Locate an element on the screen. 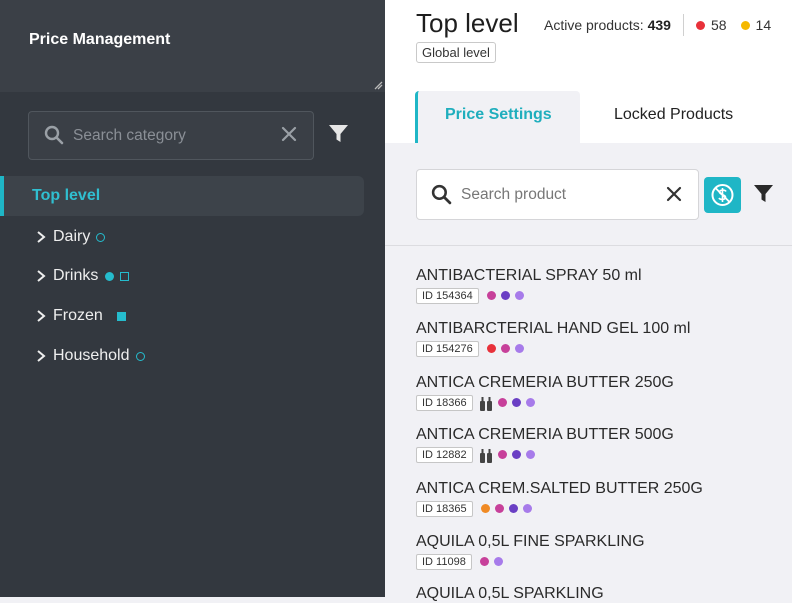 The image size is (792, 603). tree-item-label: Household is located at coordinates (91, 355).